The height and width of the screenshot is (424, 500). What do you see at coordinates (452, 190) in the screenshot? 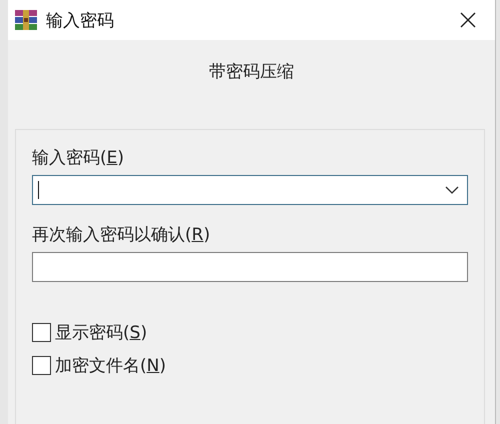
I see `chevron-down-icon` at bounding box center [452, 190].